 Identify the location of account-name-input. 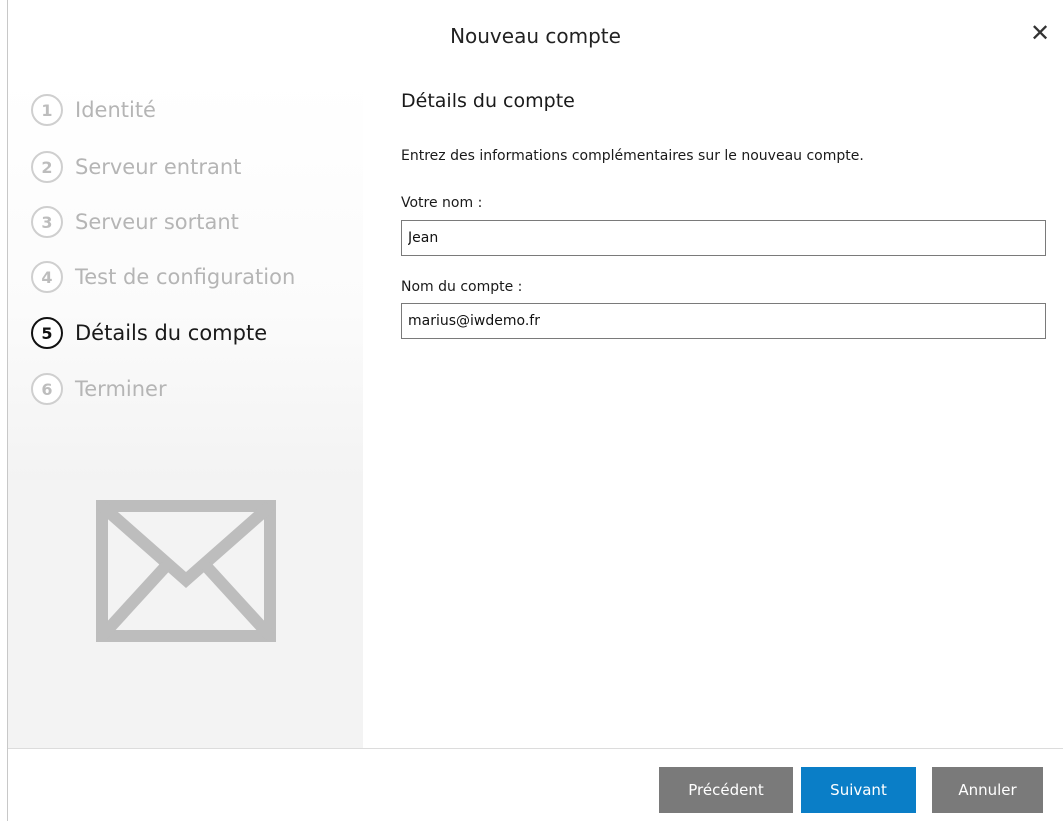
(723, 321).